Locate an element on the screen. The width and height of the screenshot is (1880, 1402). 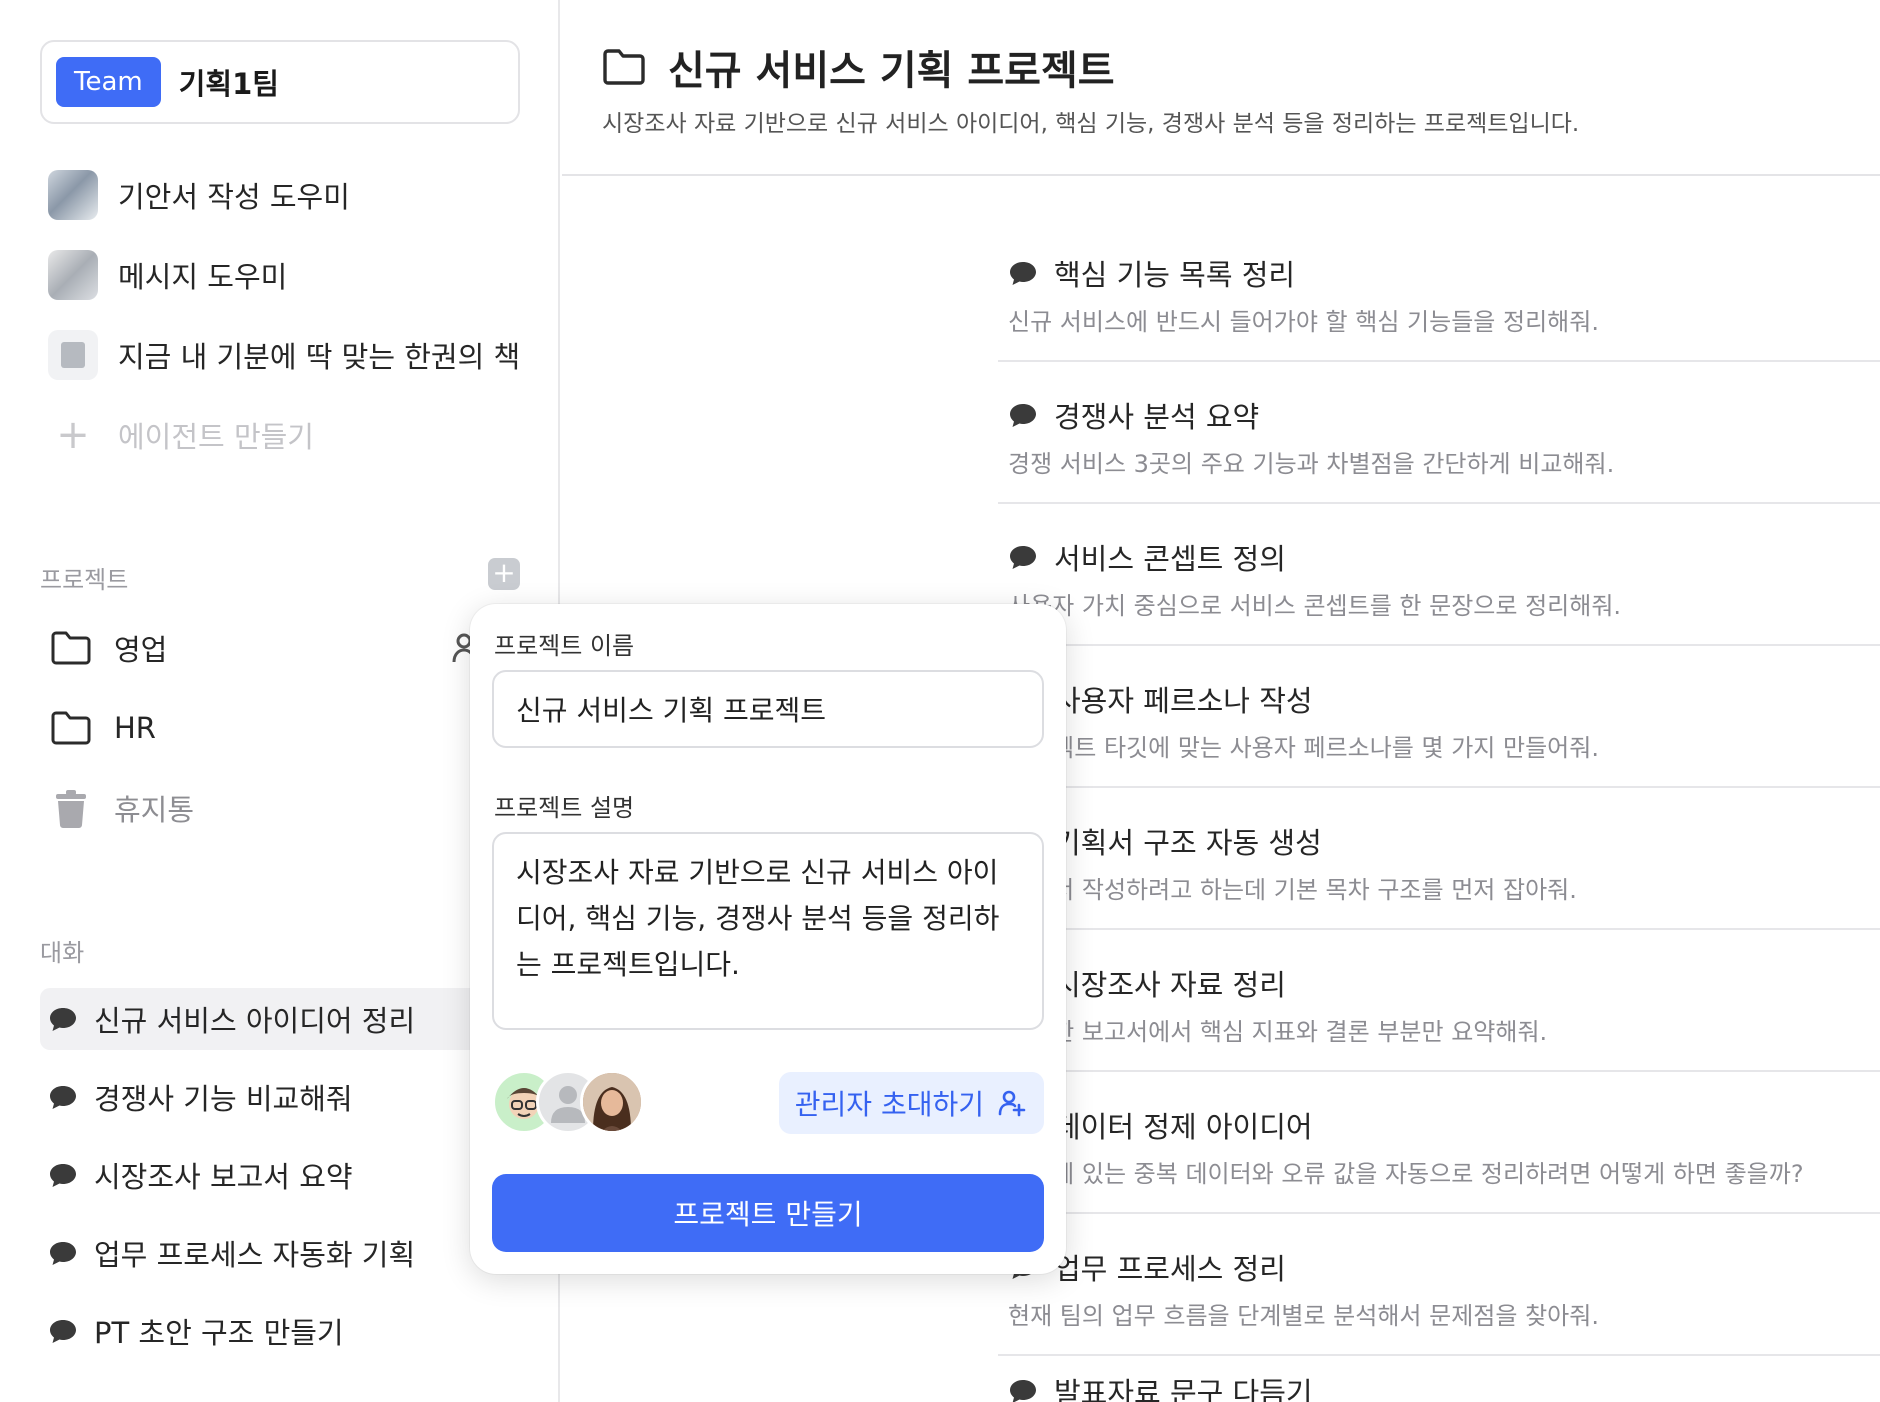
plus-icon: + is located at coordinates (73, 435).